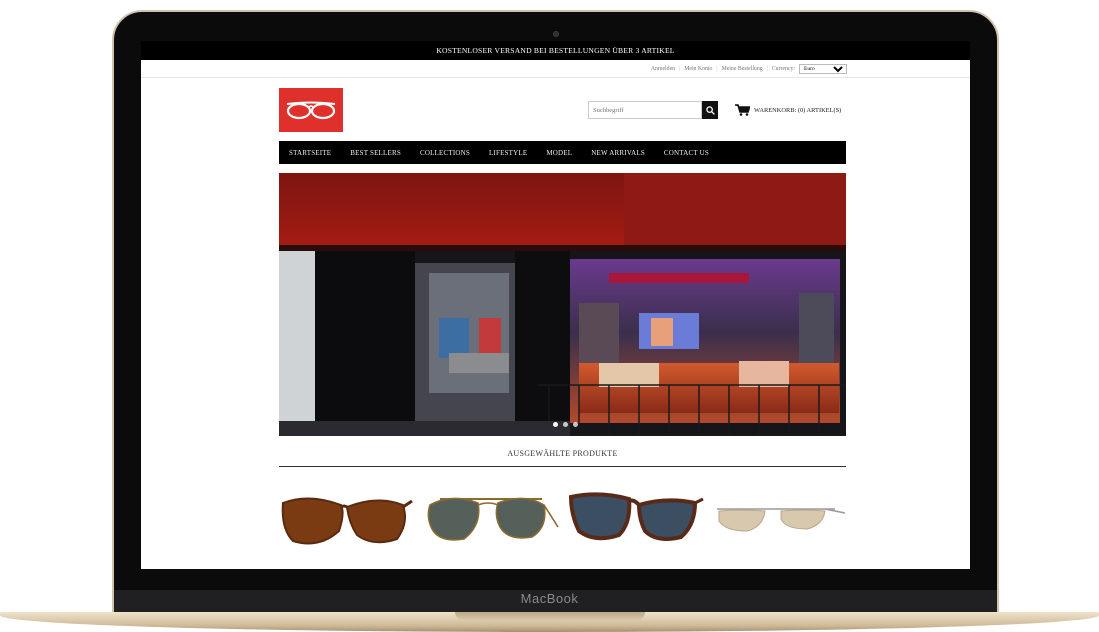 The width and height of the screenshot is (1099, 632). Describe the element at coordinates (445, 153) in the screenshot. I see `nav-item-collections: COLLECTIONS` at that location.